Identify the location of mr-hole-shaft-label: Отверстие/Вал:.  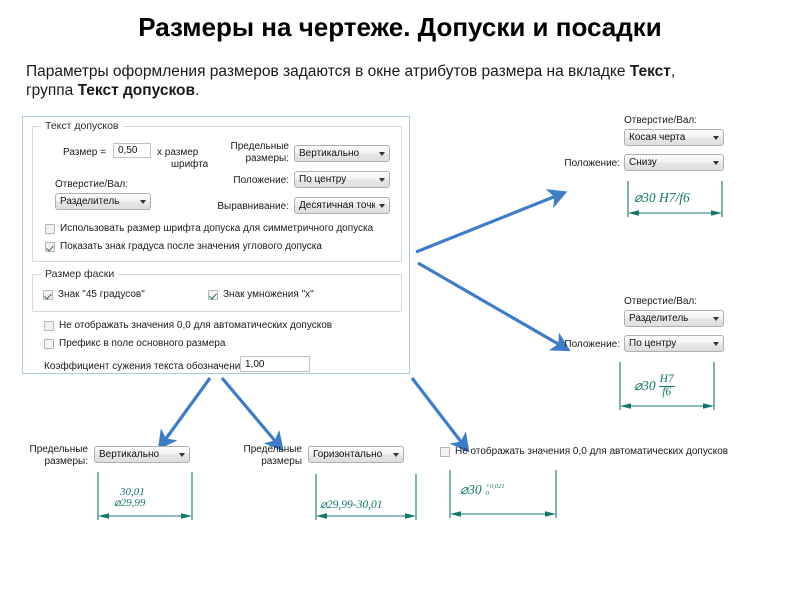
(661, 301).